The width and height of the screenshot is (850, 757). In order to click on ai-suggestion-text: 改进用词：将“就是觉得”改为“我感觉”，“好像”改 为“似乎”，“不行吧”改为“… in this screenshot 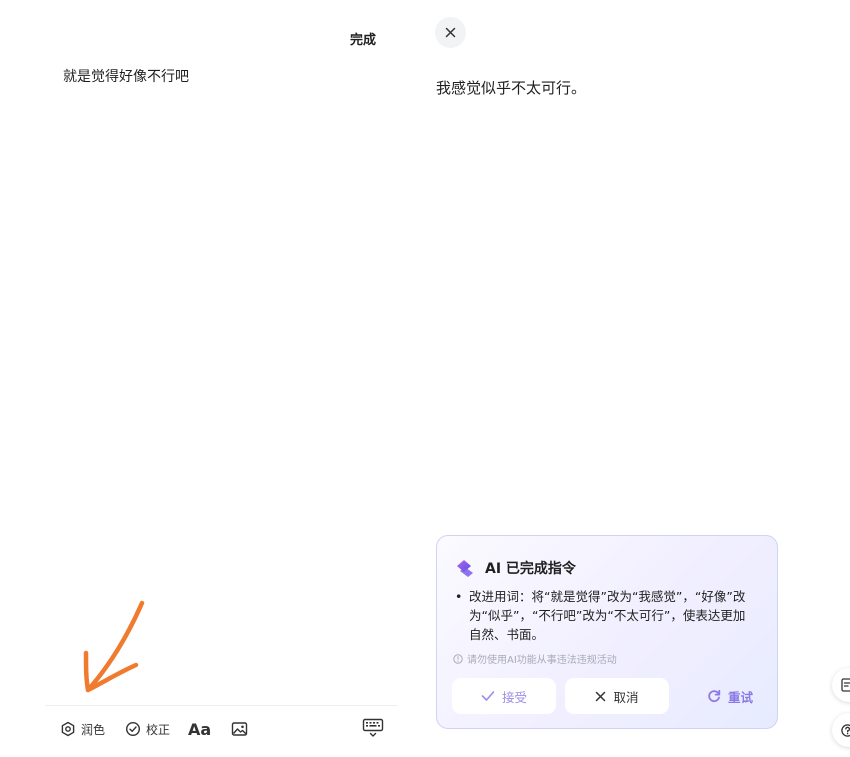, I will do `click(608, 615)`.